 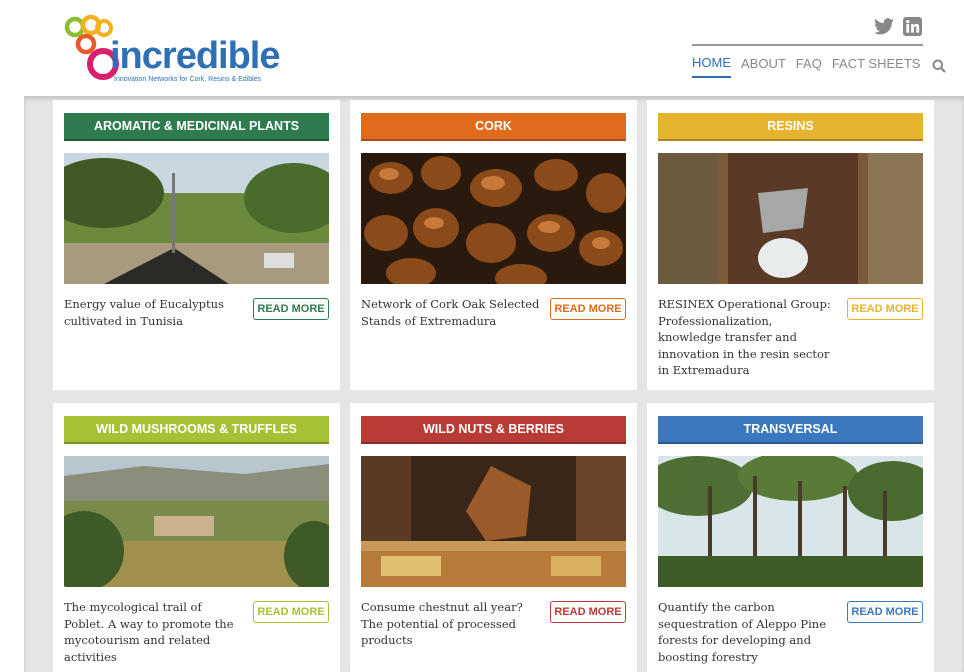 I want to click on twitter-icon, so click(x=884, y=26).